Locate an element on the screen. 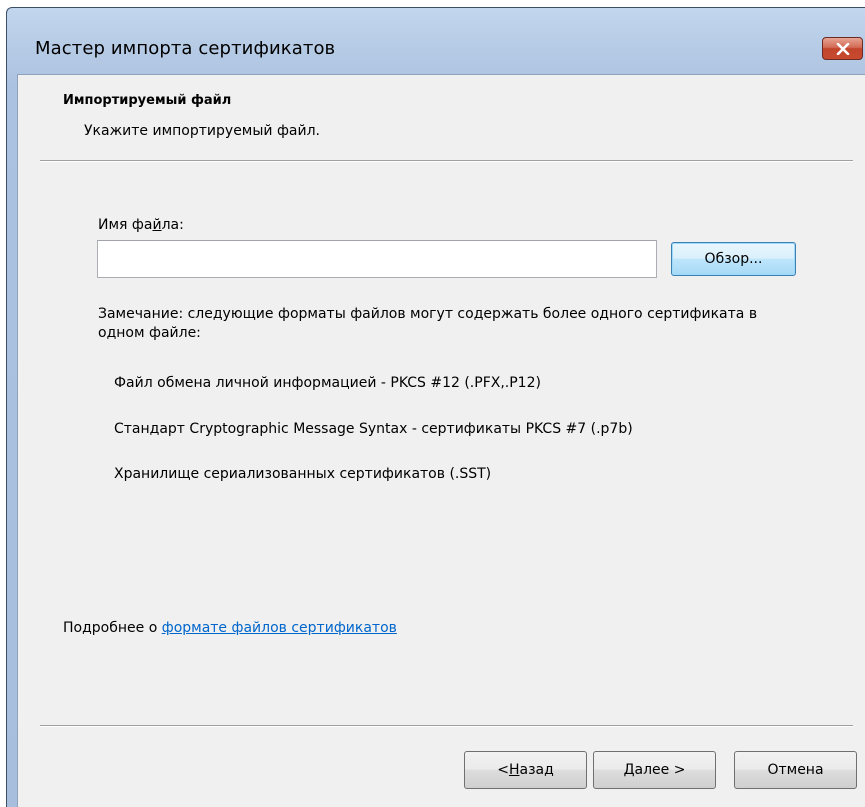 This screenshot has width=865, height=807. more-info-prefix: Подробнее о is located at coordinates (112, 628).